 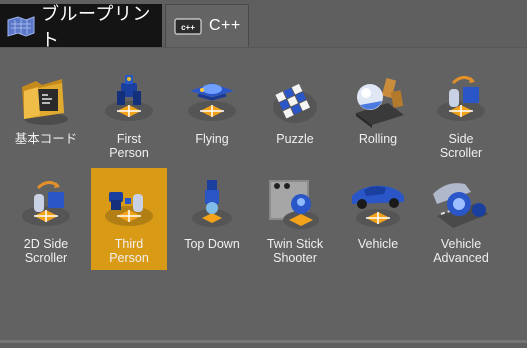 I want to click on blueprint-icon, so click(x=21, y=26).